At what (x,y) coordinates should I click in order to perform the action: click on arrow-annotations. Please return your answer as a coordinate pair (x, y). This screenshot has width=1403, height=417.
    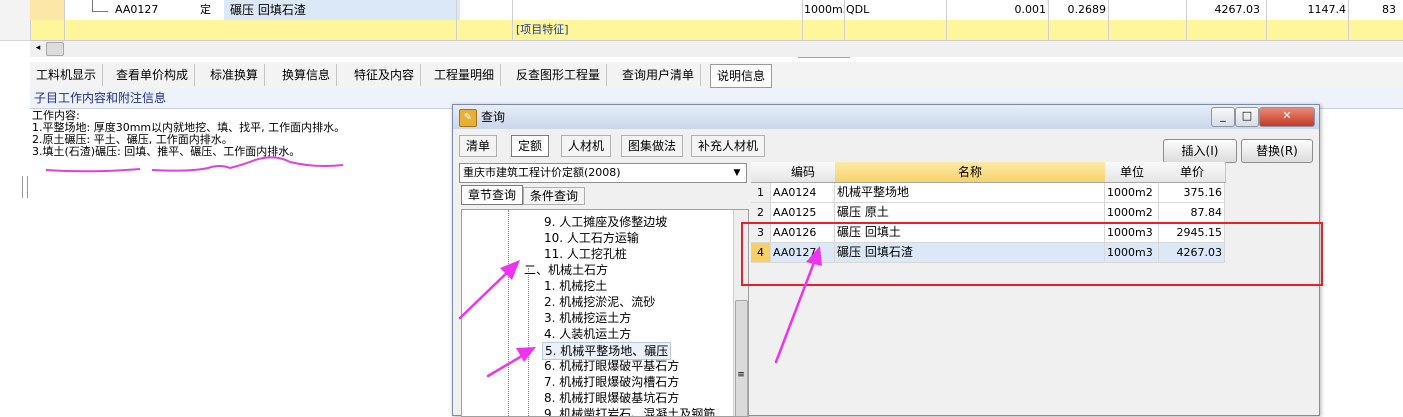
    Looking at the image, I should click on (640, 312).